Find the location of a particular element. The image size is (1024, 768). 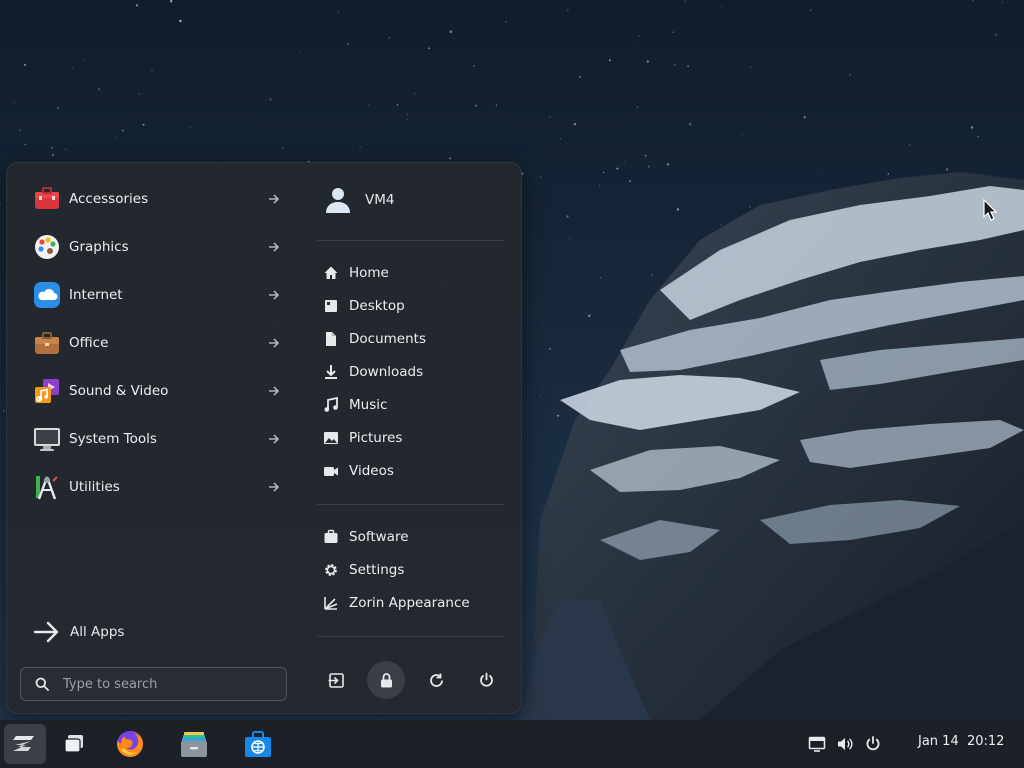

music-video-icon is located at coordinates (47, 391).